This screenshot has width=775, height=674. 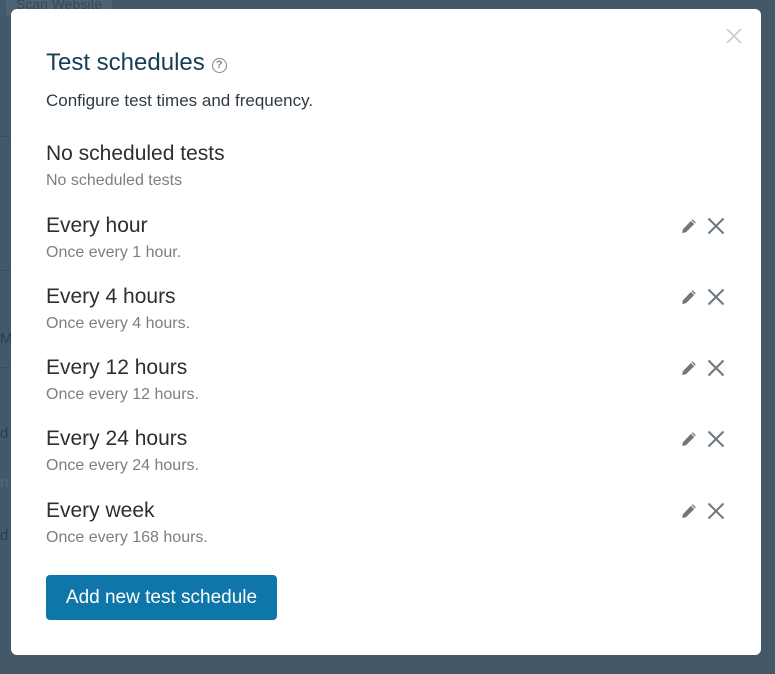 I want to click on modal-title: Test schedules ?, so click(x=136, y=63).